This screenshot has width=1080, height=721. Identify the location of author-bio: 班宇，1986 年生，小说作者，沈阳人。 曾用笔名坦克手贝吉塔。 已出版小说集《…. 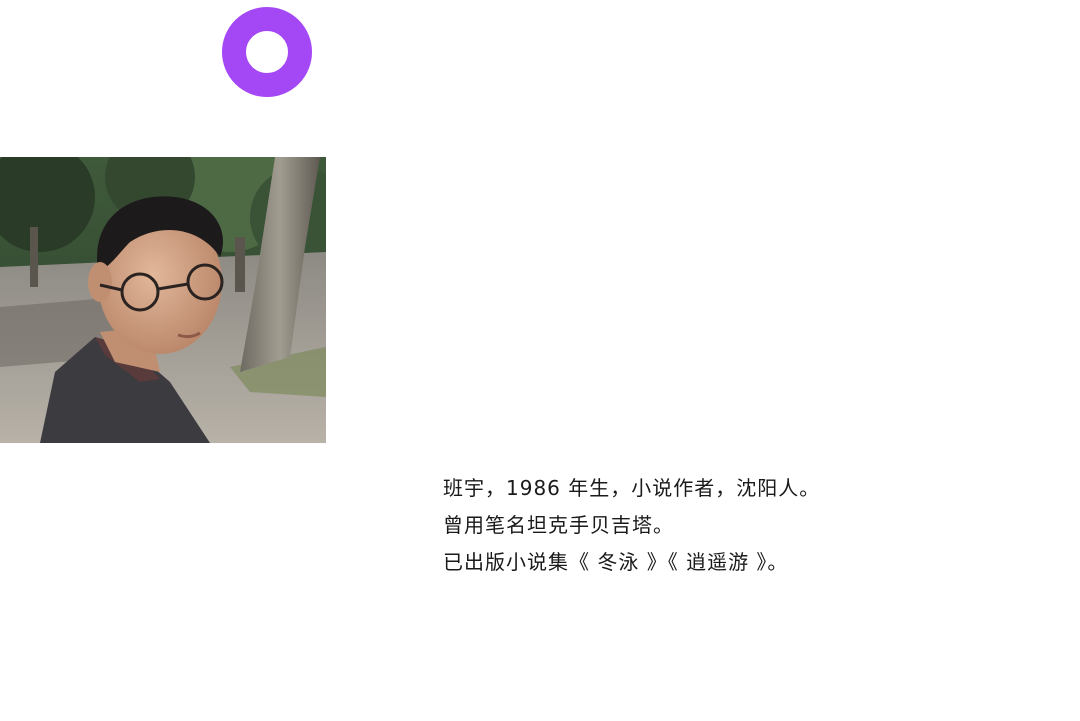
(723, 525).